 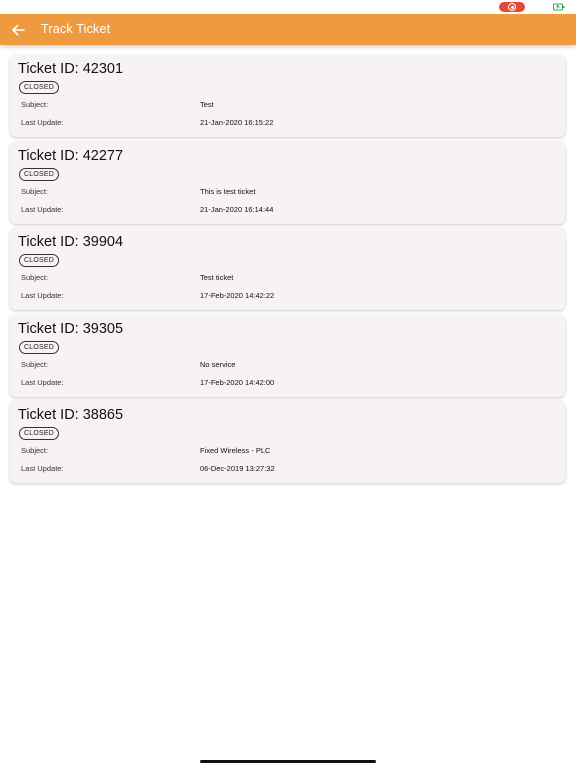 What do you see at coordinates (217, 277) in the screenshot?
I see `subject-value: Test ticket` at bounding box center [217, 277].